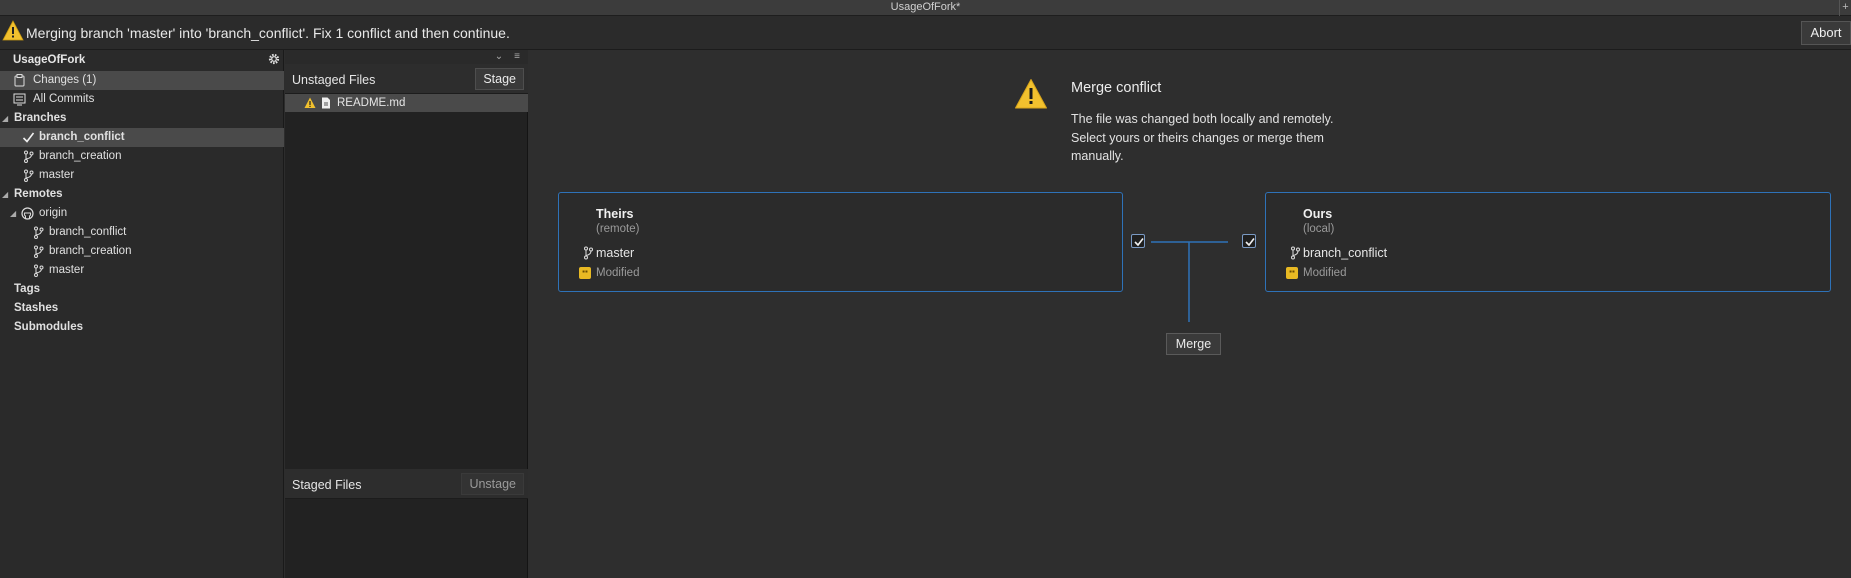 This screenshot has width=1851, height=578. I want to click on sidebar-item-label: All Commits, so click(64, 99).